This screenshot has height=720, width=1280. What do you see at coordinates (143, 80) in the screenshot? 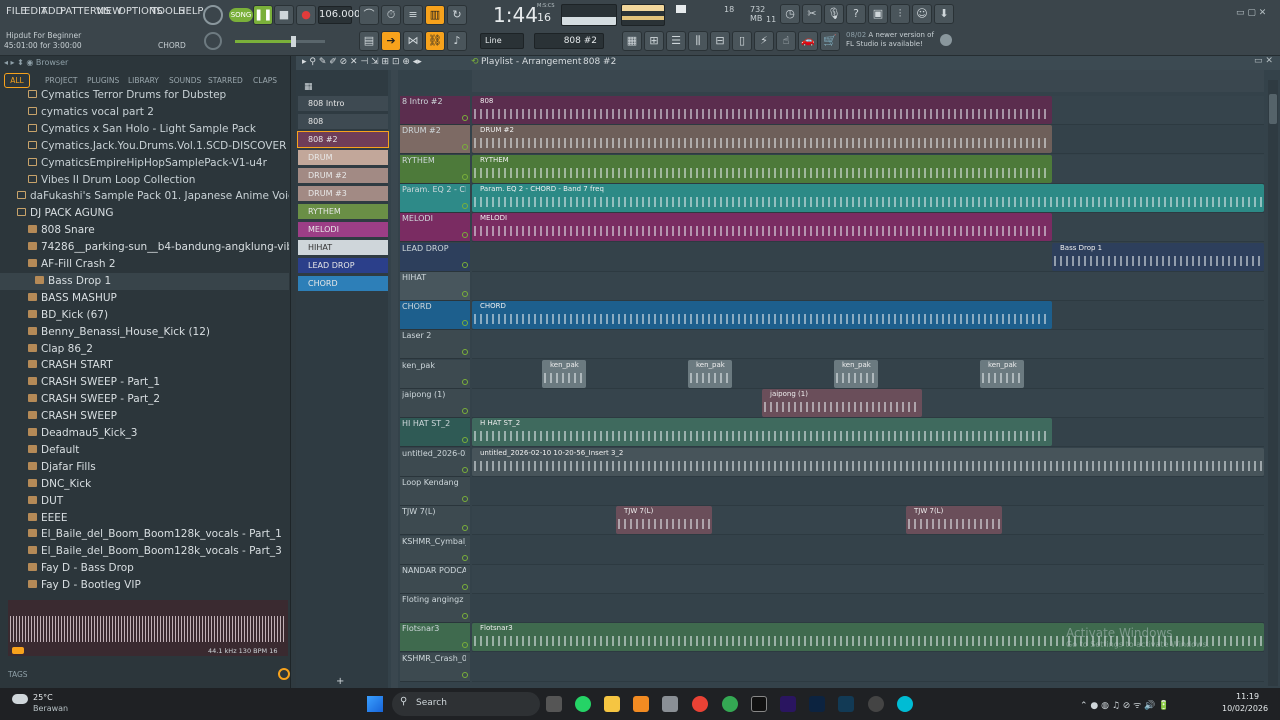
I see `browser-tab-library: LIBRARY` at bounding box center [143, 80].